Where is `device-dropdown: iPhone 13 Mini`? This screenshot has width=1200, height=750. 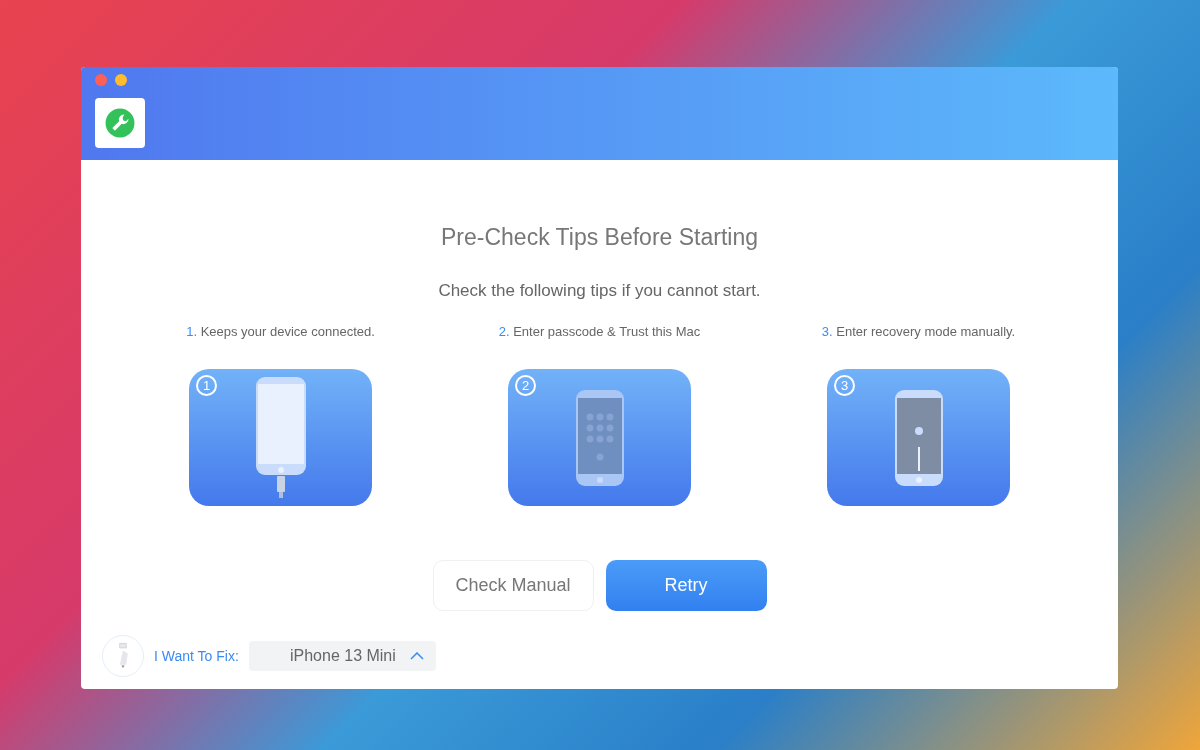
device-dropdown: iPhone 13 Mini is located at coordinates (342, 656).